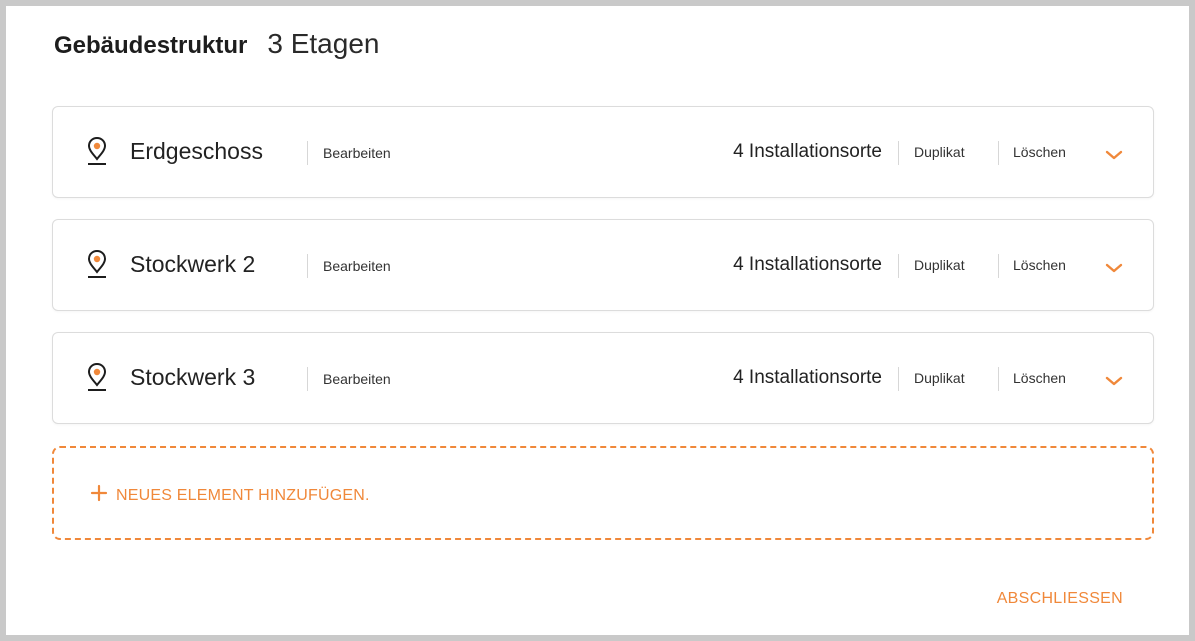  Describe the element at coordinates (193, 264) in the screenshot. I see `floor-name: Stockwerk 2` at that location.